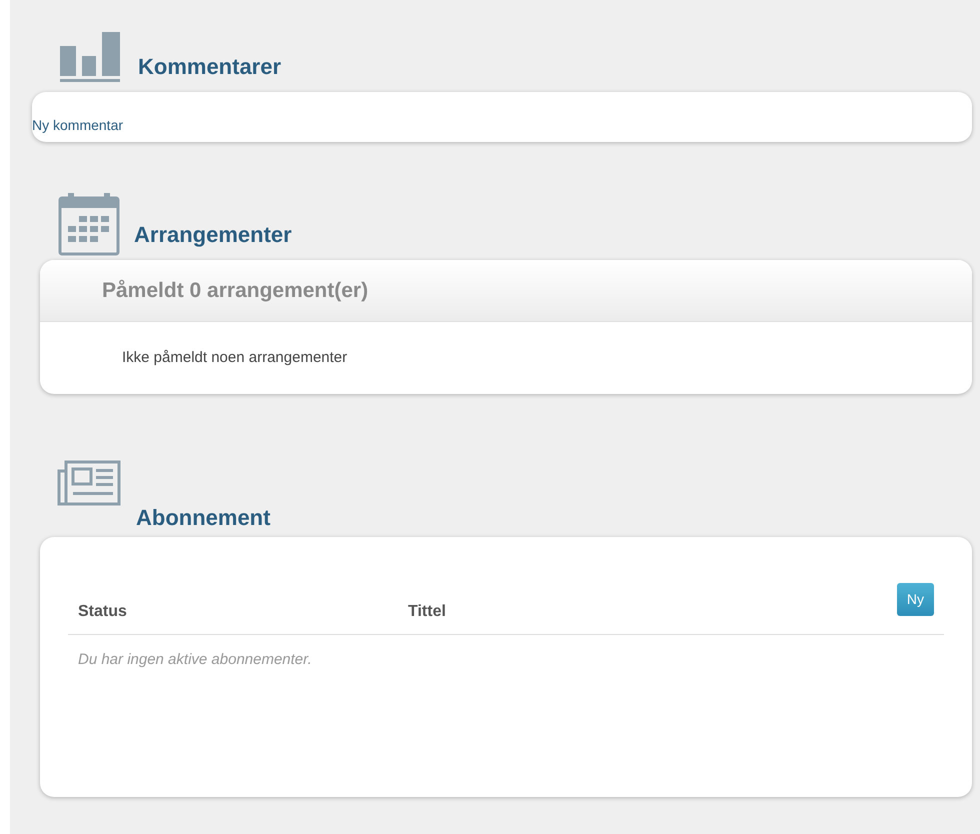 This screenshot has height=834, width=980. Describe the element at coordinates (506, 291) in the screenshot. I see `card-header: Påmeldt 0 arrangement(er)` at that location.